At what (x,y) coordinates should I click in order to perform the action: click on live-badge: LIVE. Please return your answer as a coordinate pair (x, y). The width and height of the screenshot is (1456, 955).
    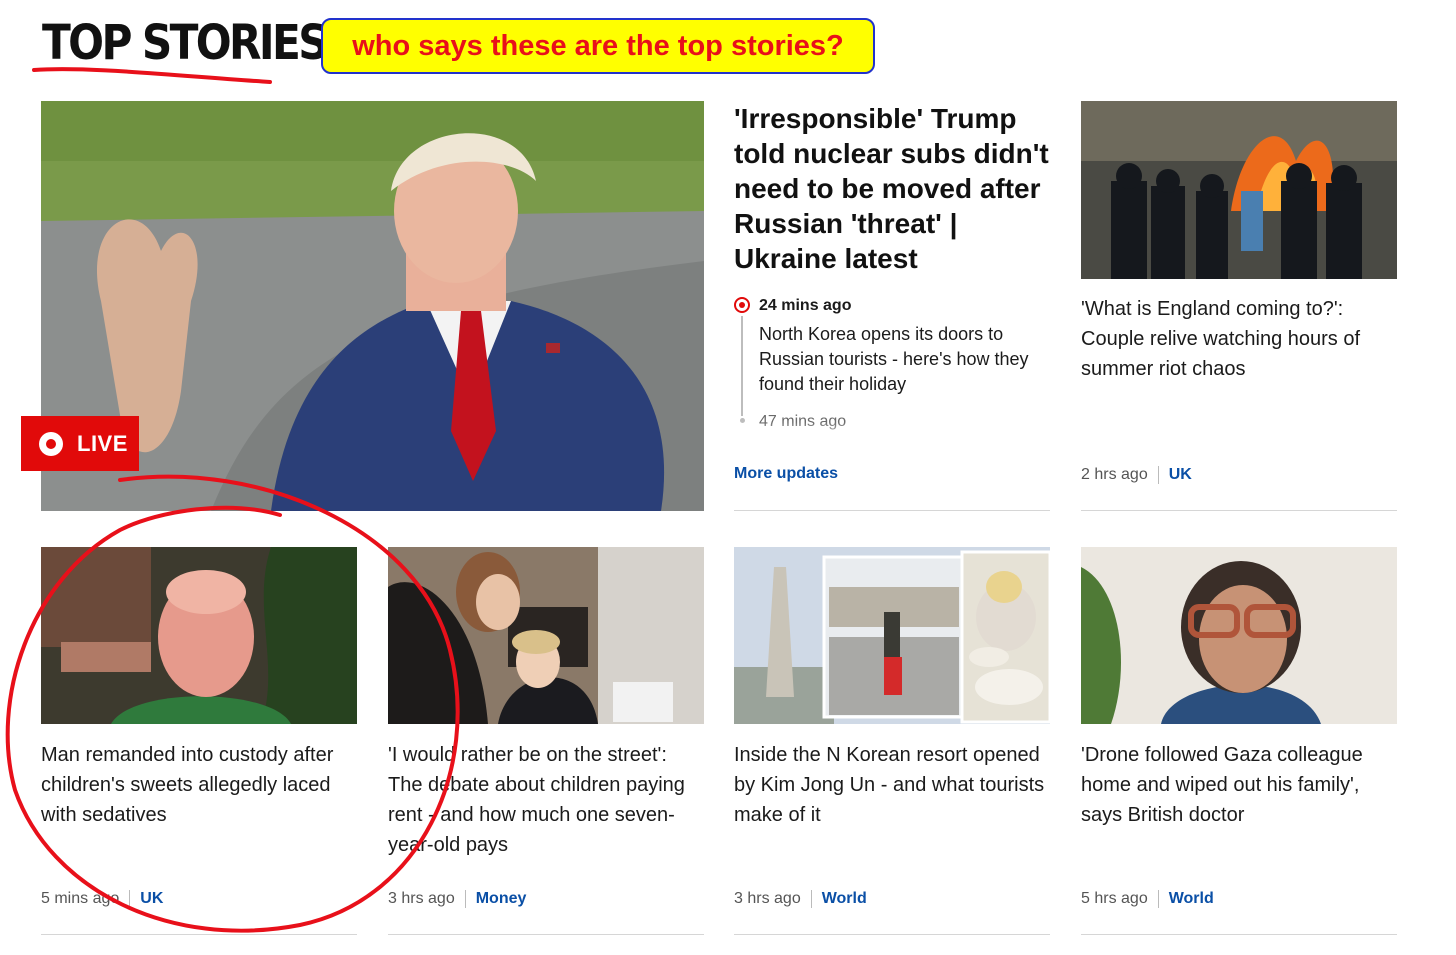
    Looking at the image, I should click on (80, 443).